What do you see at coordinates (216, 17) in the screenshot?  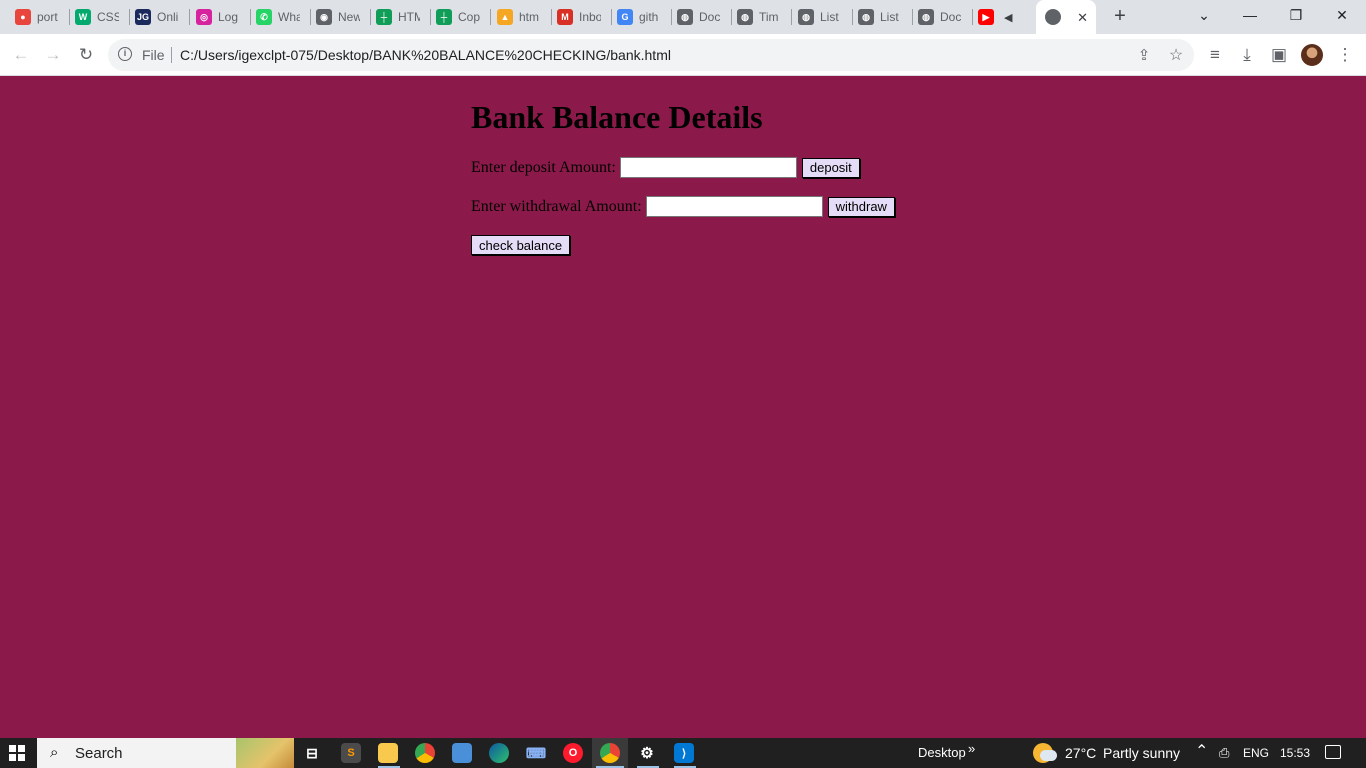 I see `tab-4: ◎ Log` at bounding box center [216, 17].